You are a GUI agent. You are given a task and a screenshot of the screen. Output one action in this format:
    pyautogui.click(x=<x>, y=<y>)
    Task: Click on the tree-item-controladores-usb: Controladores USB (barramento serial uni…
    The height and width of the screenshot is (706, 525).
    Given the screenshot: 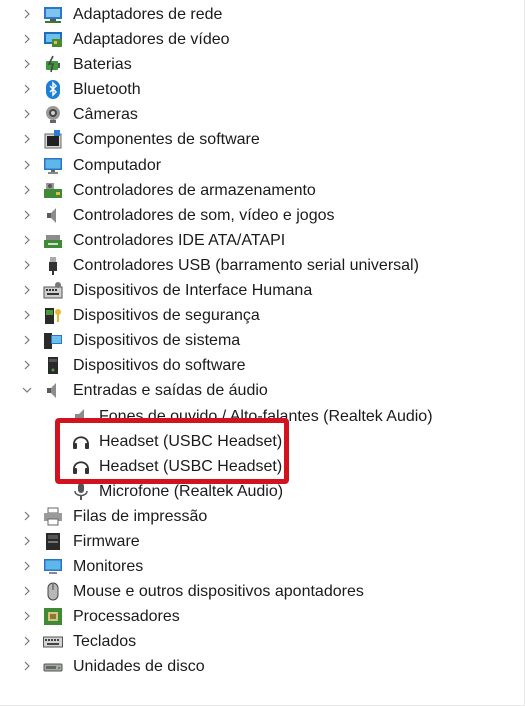 What is the action you would take?
    pyautogui.click(x=262, y=265)
    